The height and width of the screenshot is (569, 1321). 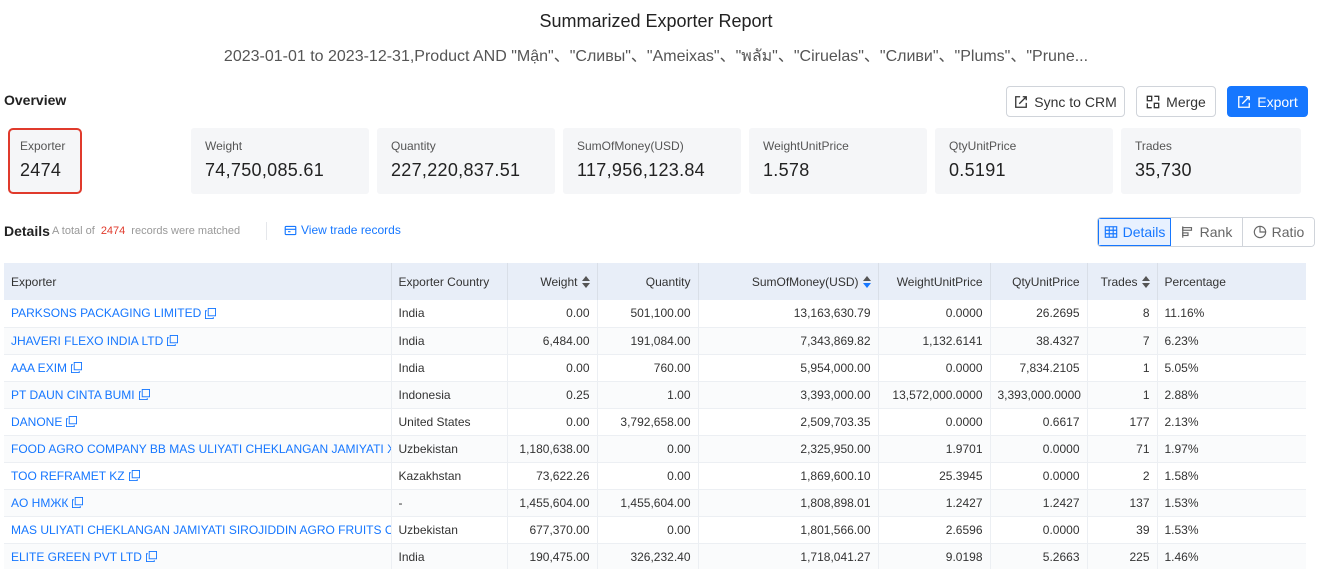 What do you see at coordinates (648, 422) in the screenshot?
I see `cell-quantity: 3,792,658.00` at bounding box center [648, 422].